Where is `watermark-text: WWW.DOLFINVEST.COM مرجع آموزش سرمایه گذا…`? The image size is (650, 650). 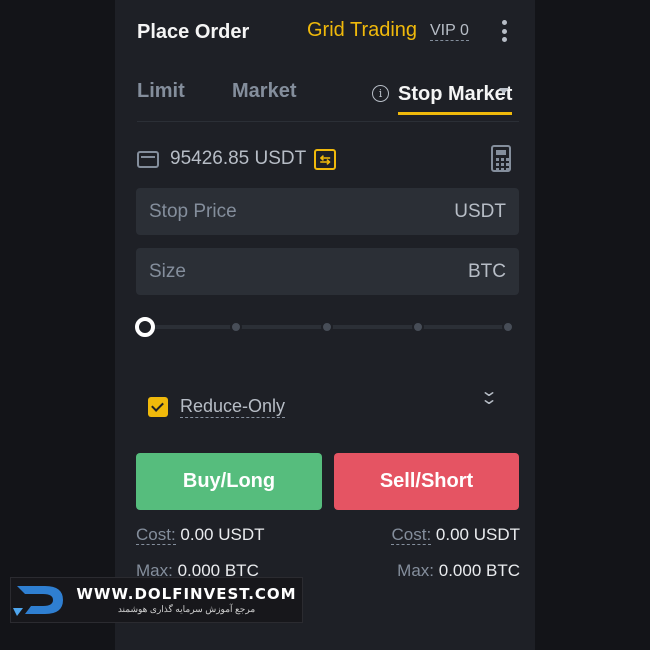 watermark-text: WWW.DOLFINVEST.COM مرجع آموزش سرمایه گذا… is located at coordinates (186, 600).